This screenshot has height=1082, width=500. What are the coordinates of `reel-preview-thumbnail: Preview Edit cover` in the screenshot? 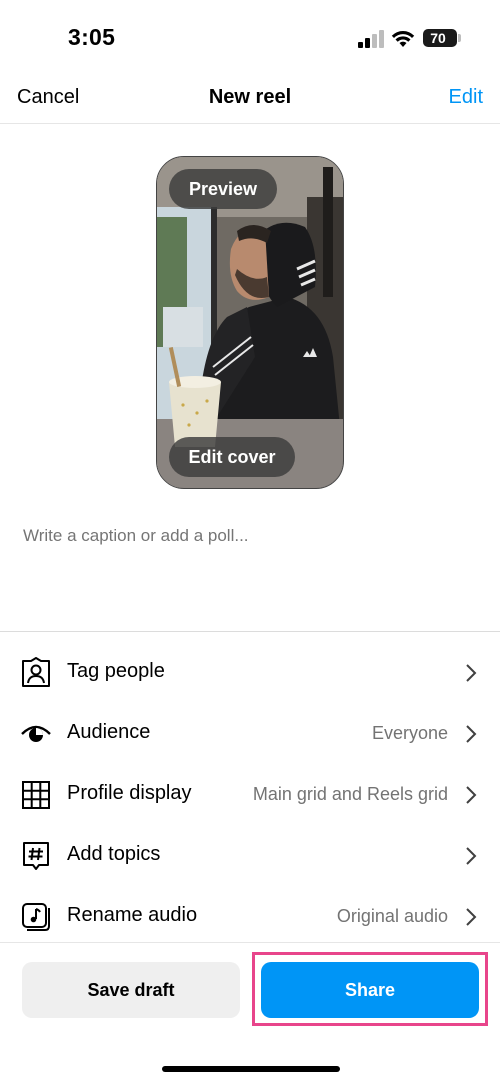 It's located at (250, 322).